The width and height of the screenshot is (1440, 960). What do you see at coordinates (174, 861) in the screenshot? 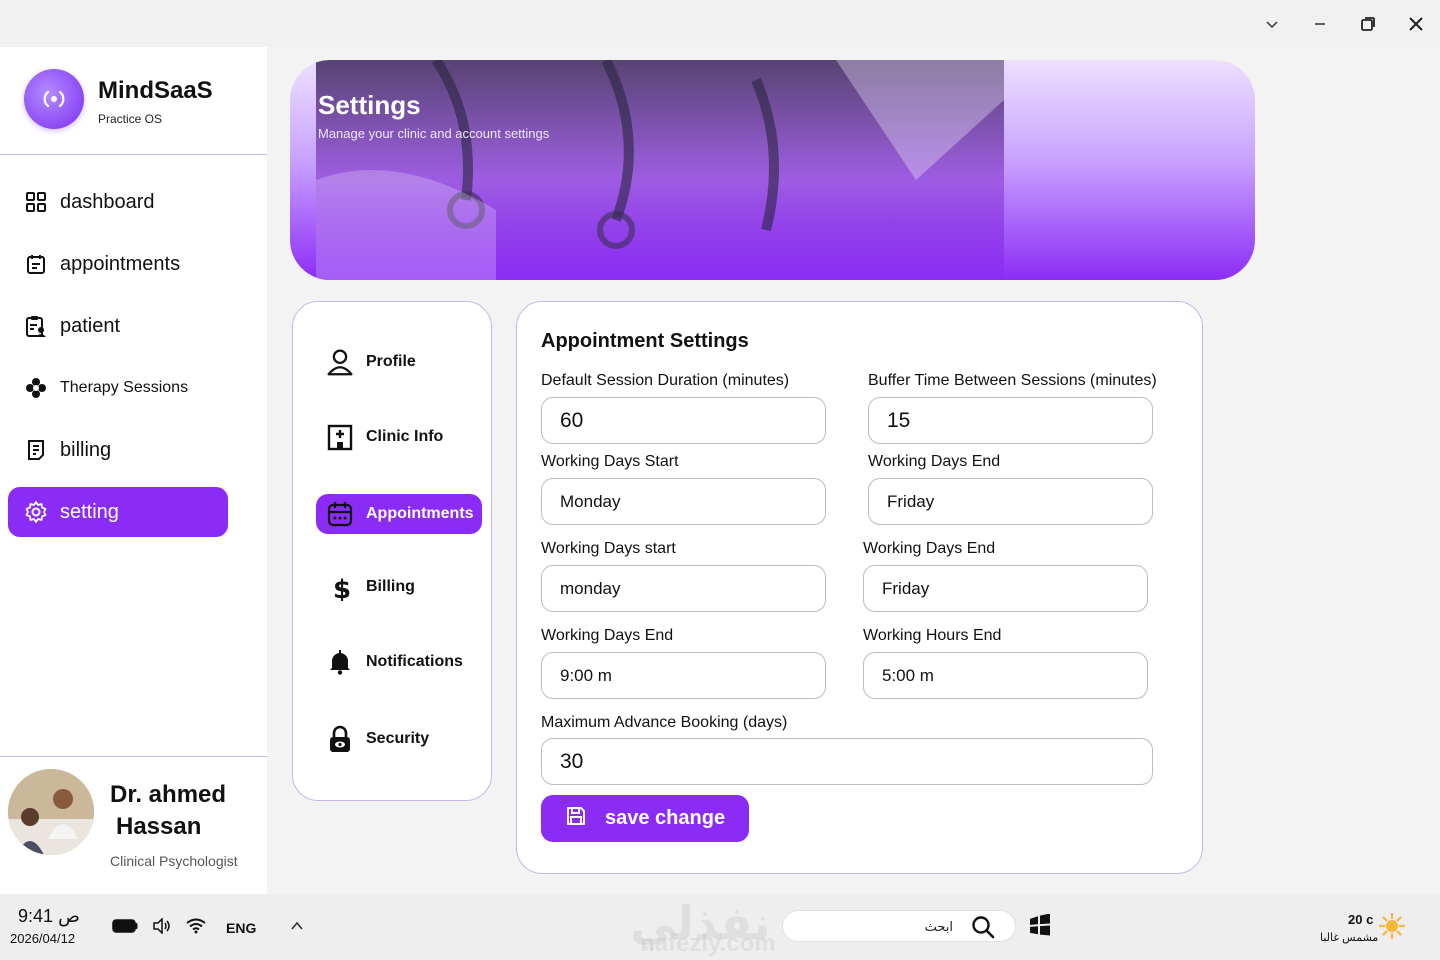
I see `user-role: Clinical Psychologist` at bounding box center [174, 861].